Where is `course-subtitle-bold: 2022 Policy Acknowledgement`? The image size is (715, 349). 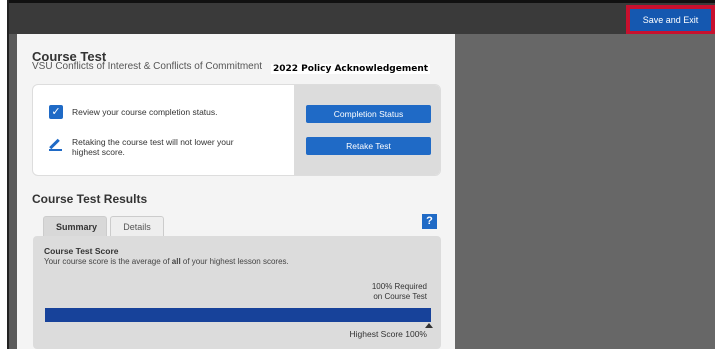
course-subtitle-bold: 2022 Policy Acknowledgement is located at coordinates (351, 69).